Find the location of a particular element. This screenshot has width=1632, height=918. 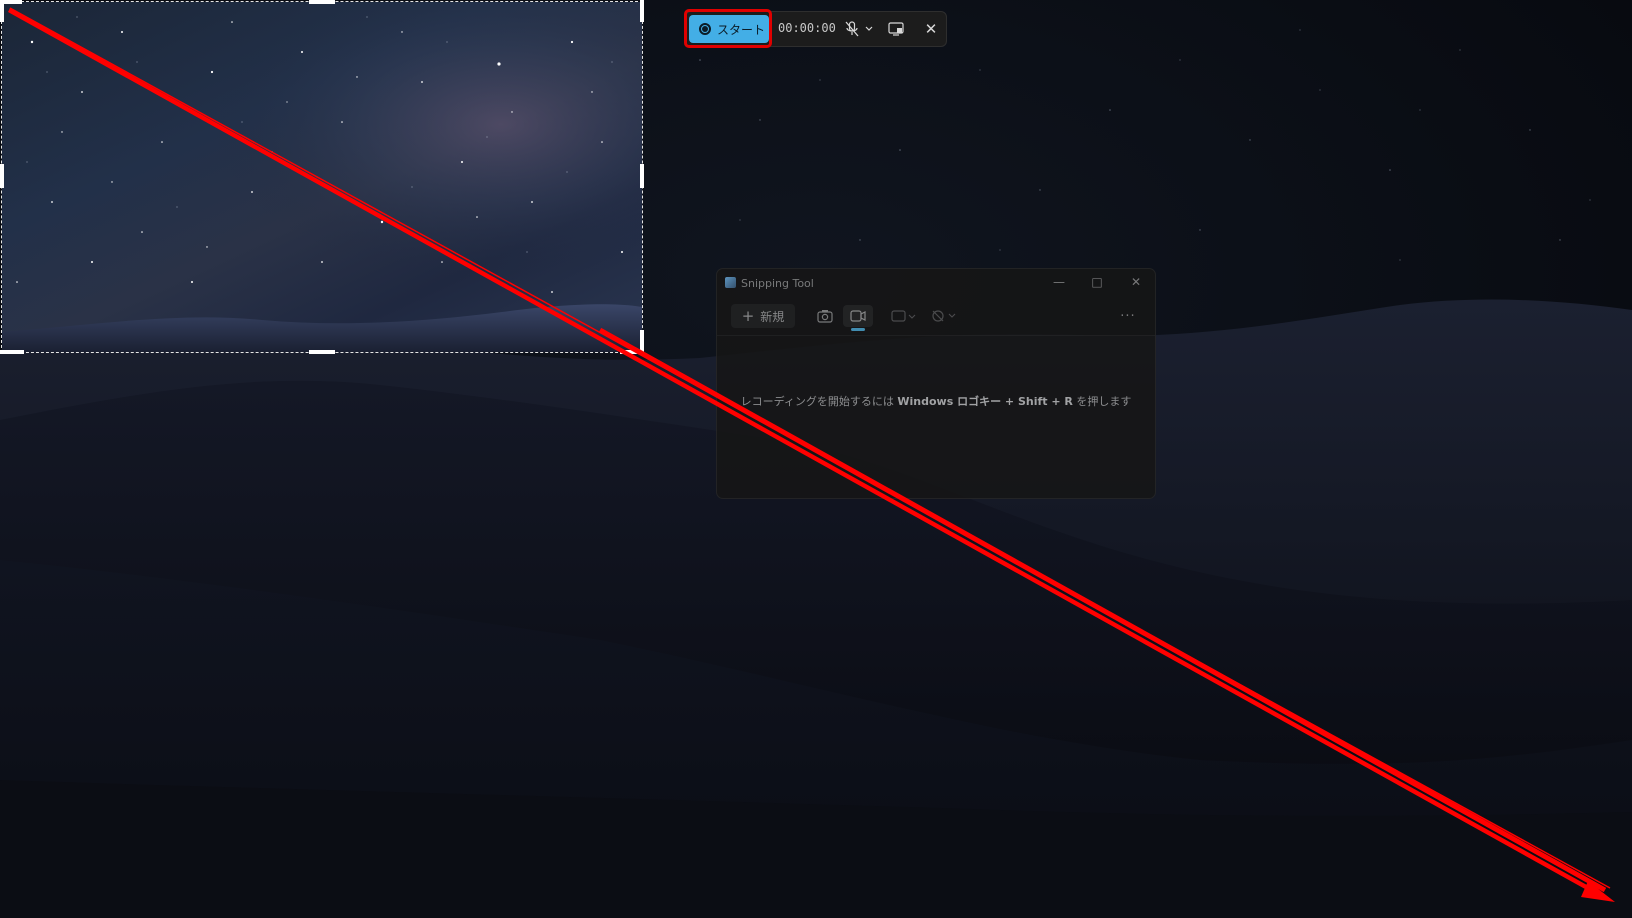

snipping-toolbar: + 新規 ··· is located at coordinates (936, 317).